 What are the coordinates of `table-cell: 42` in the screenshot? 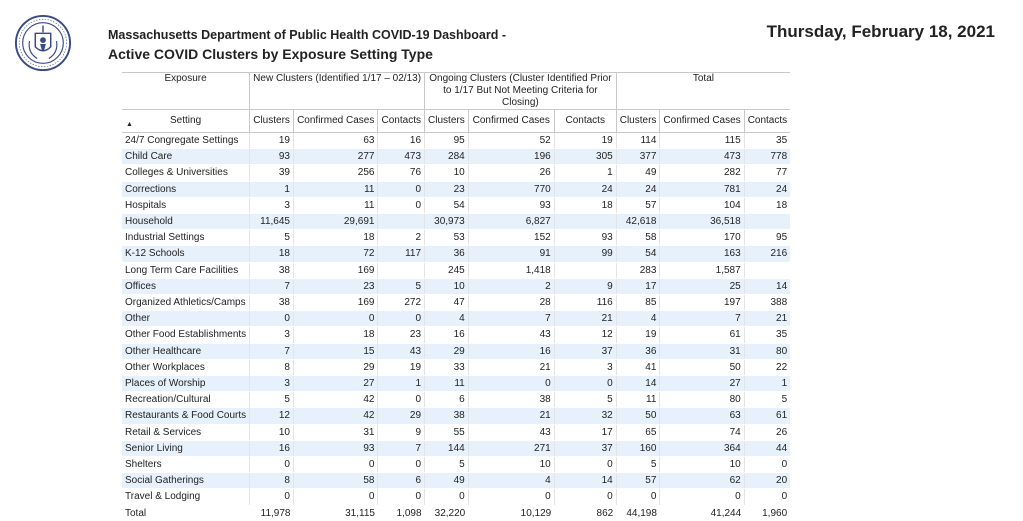 It's located at (335, 400).